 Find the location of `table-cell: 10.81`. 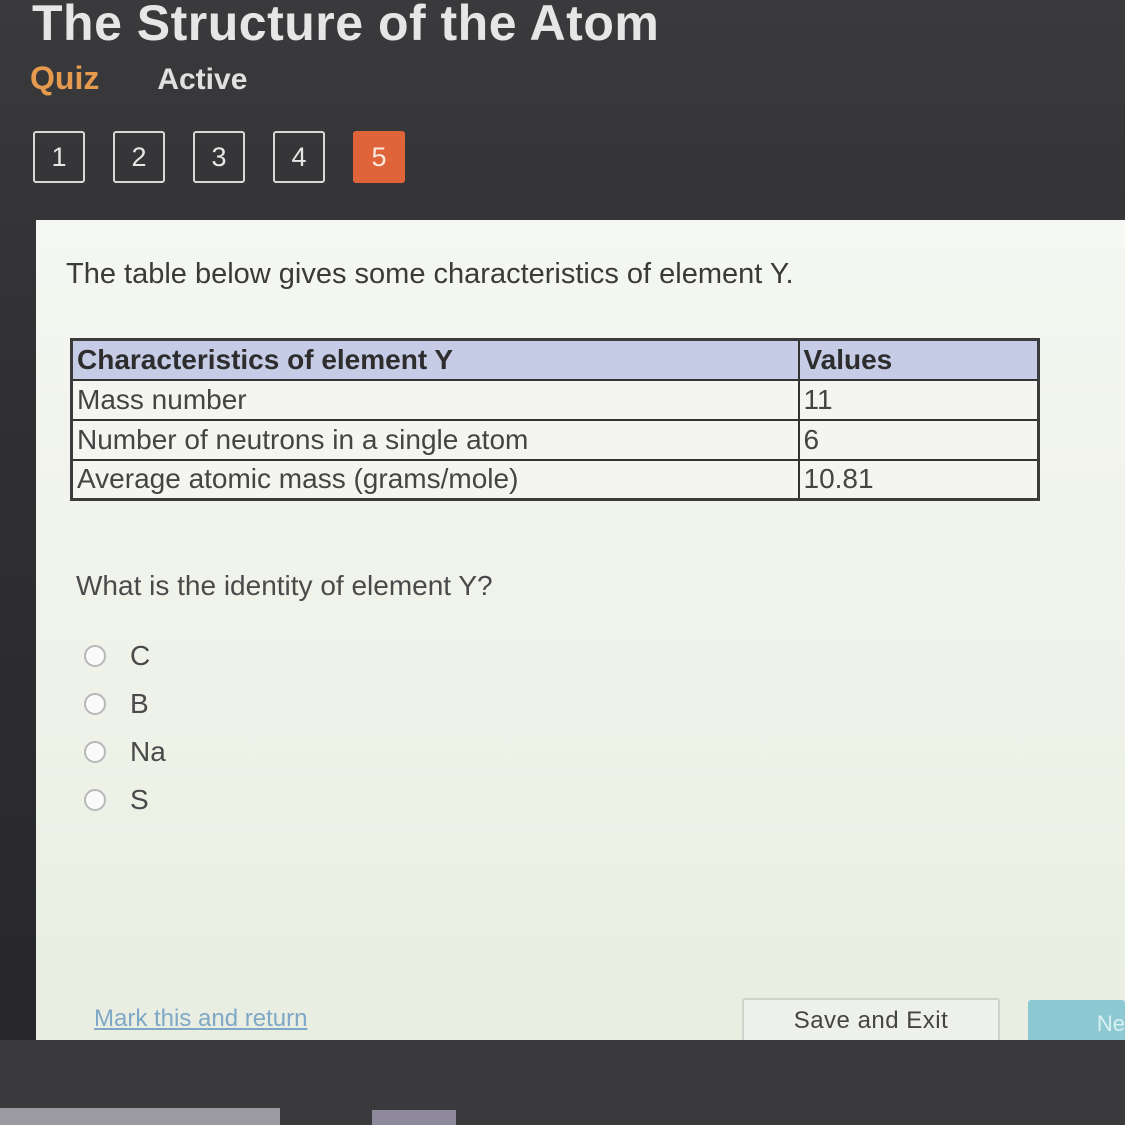

table-cell: 10.81 is located at coordinates (918, 479).